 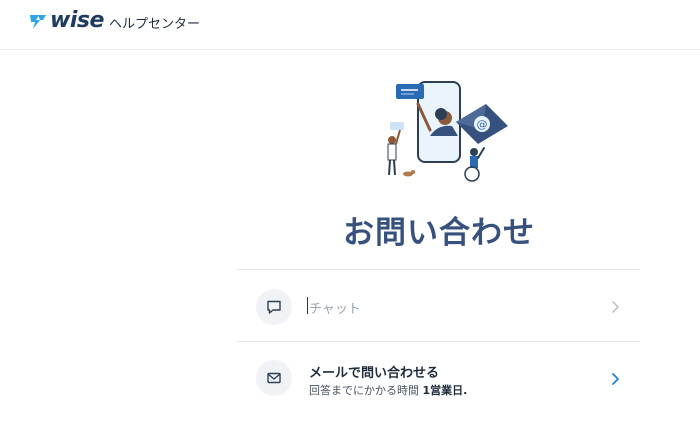 I want to click on chat-option-title: チャット, so click(x=335, y=309).